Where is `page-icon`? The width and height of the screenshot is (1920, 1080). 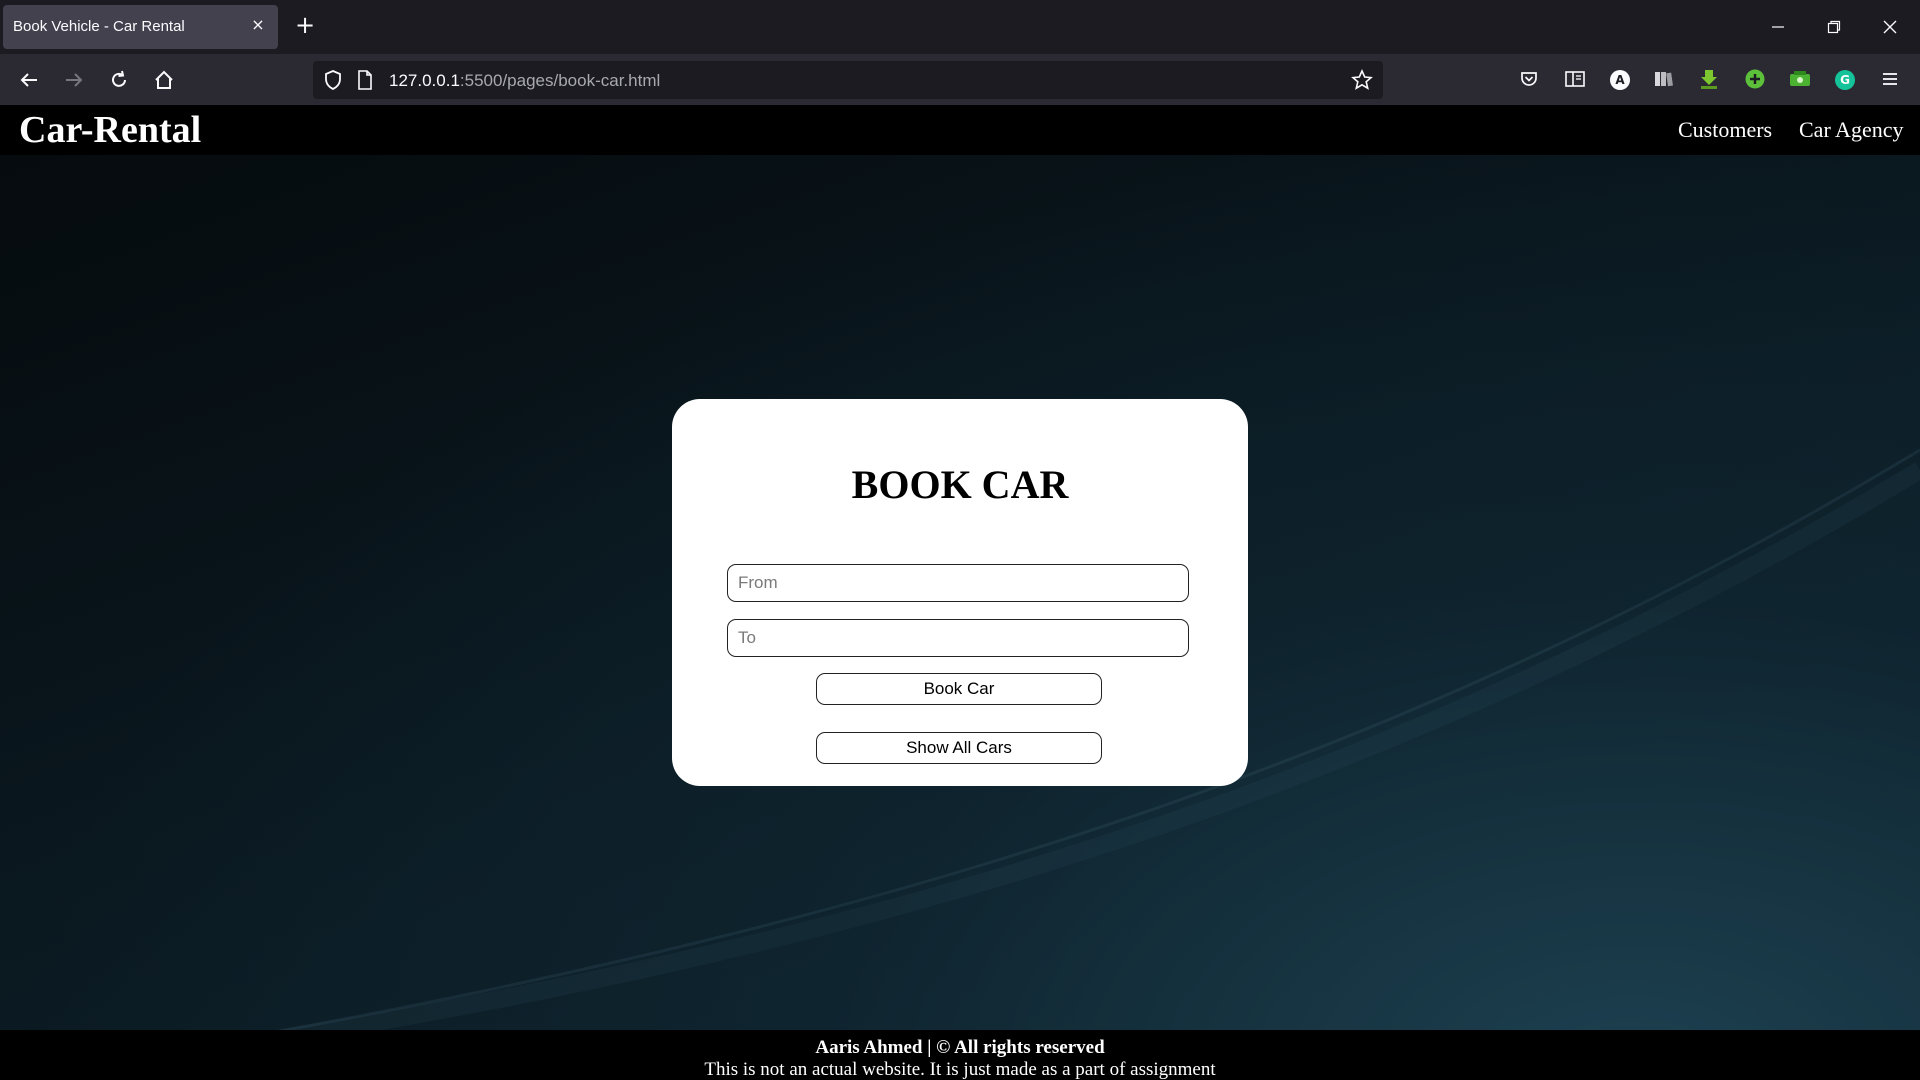
page-icon is located at coordinates (365, 82).